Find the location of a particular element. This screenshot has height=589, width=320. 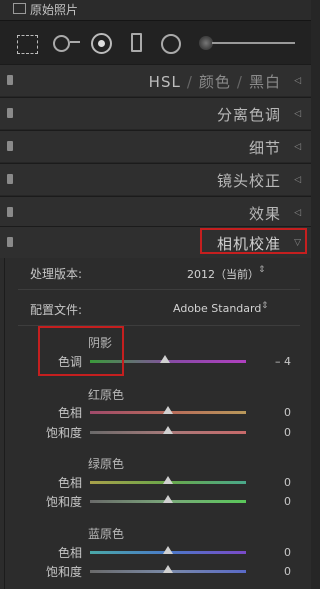

blue-hue-value: 0 is located at coordinates (287, 552).